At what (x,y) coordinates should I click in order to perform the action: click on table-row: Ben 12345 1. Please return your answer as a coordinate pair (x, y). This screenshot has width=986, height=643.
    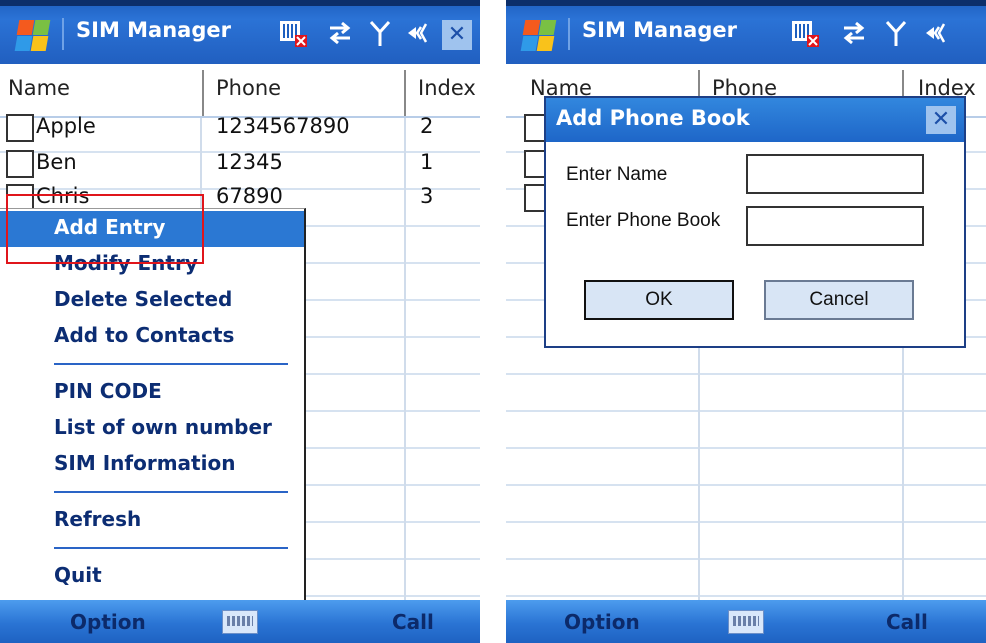
    Looking at the image, I should click on (240, 164).